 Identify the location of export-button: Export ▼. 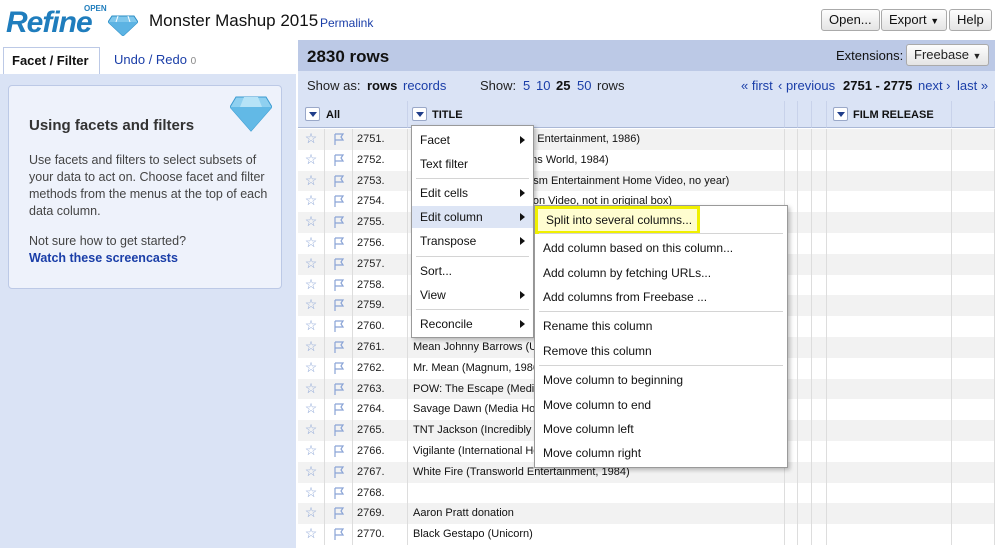
(914, 20).